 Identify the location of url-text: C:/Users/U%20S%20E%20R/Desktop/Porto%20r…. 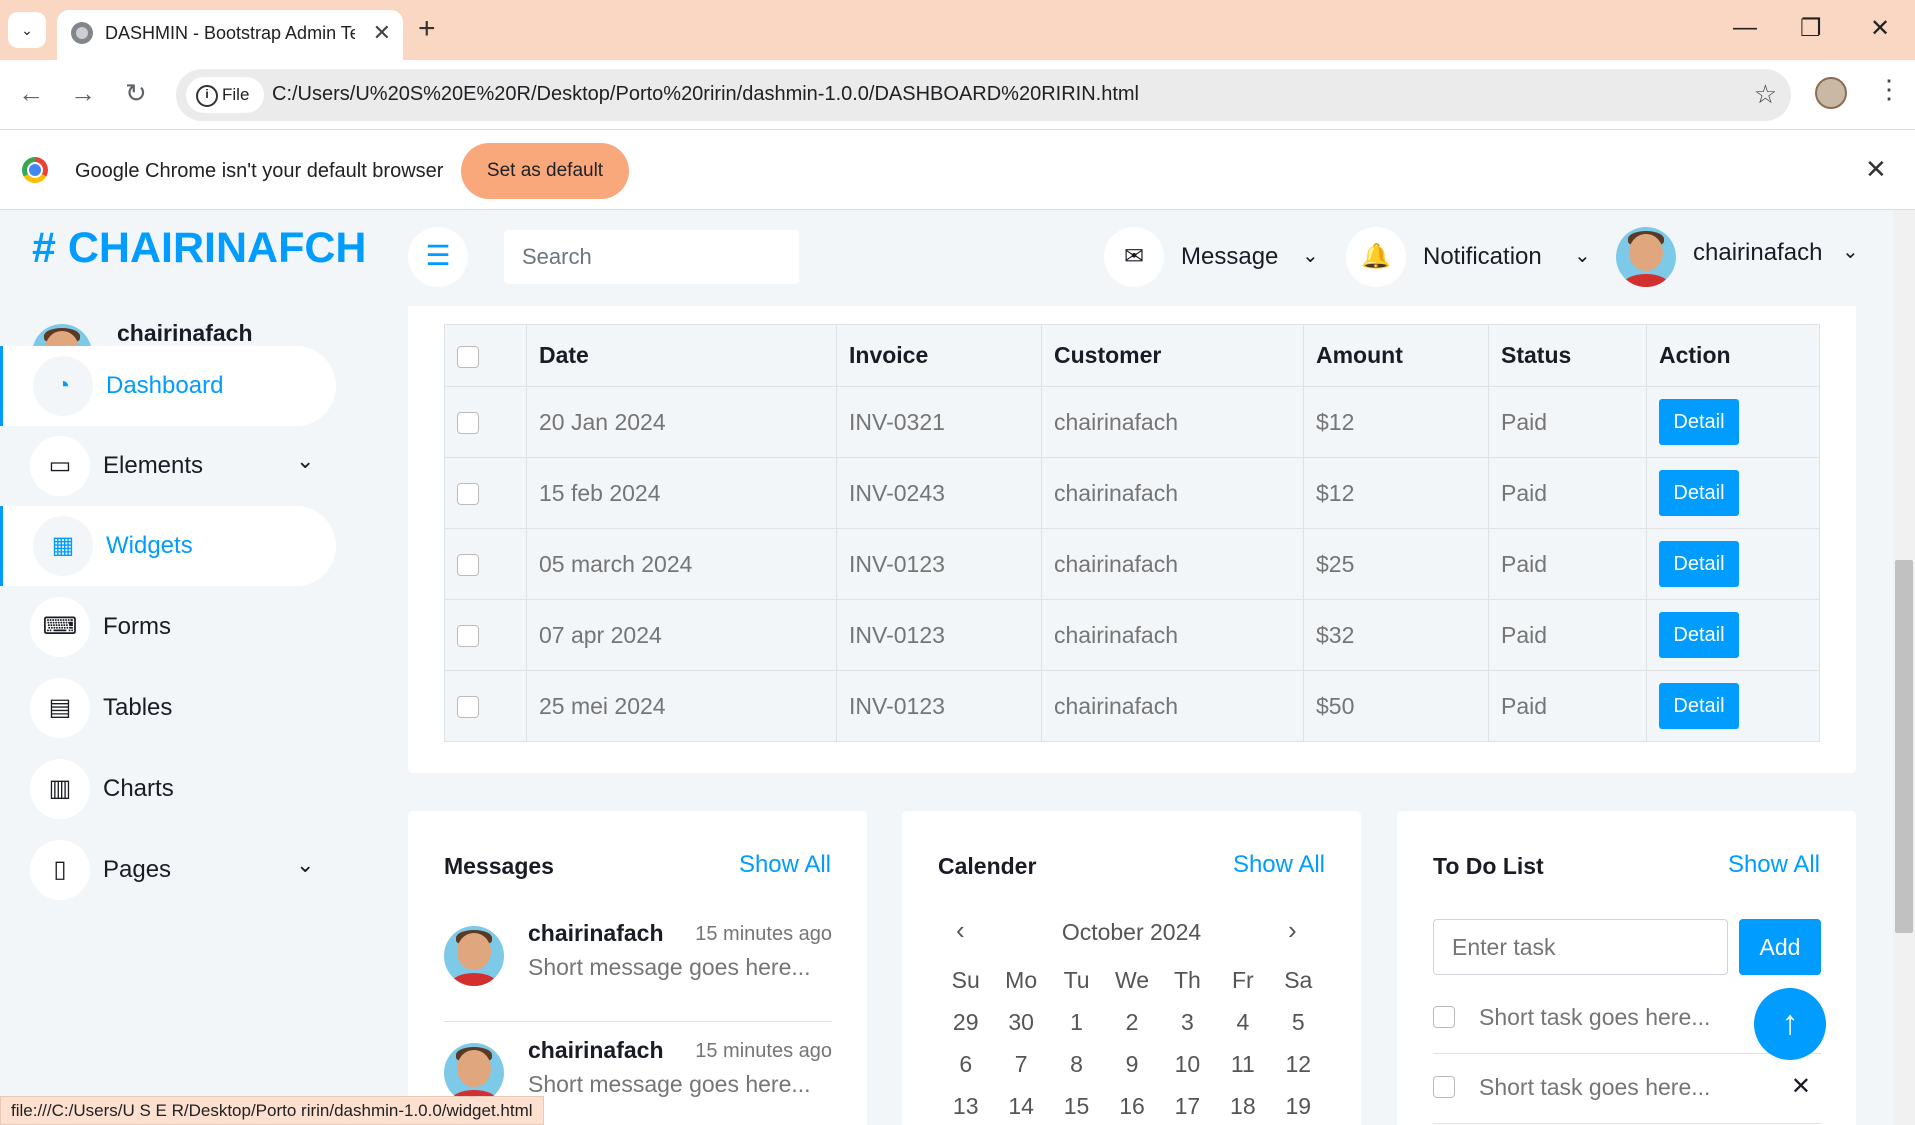
(705, 94).